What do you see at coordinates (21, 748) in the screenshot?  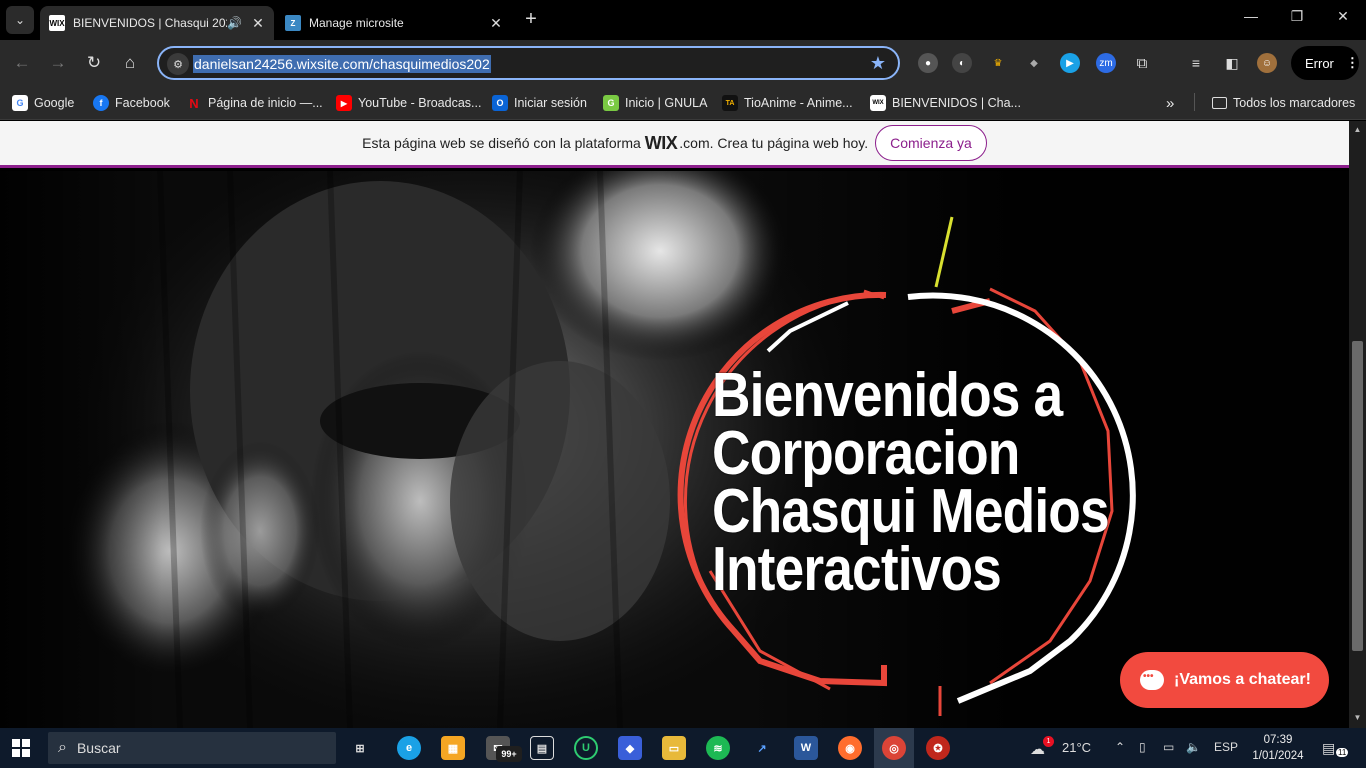 I see `windows-start-icon` at bounding box center [21, 748].